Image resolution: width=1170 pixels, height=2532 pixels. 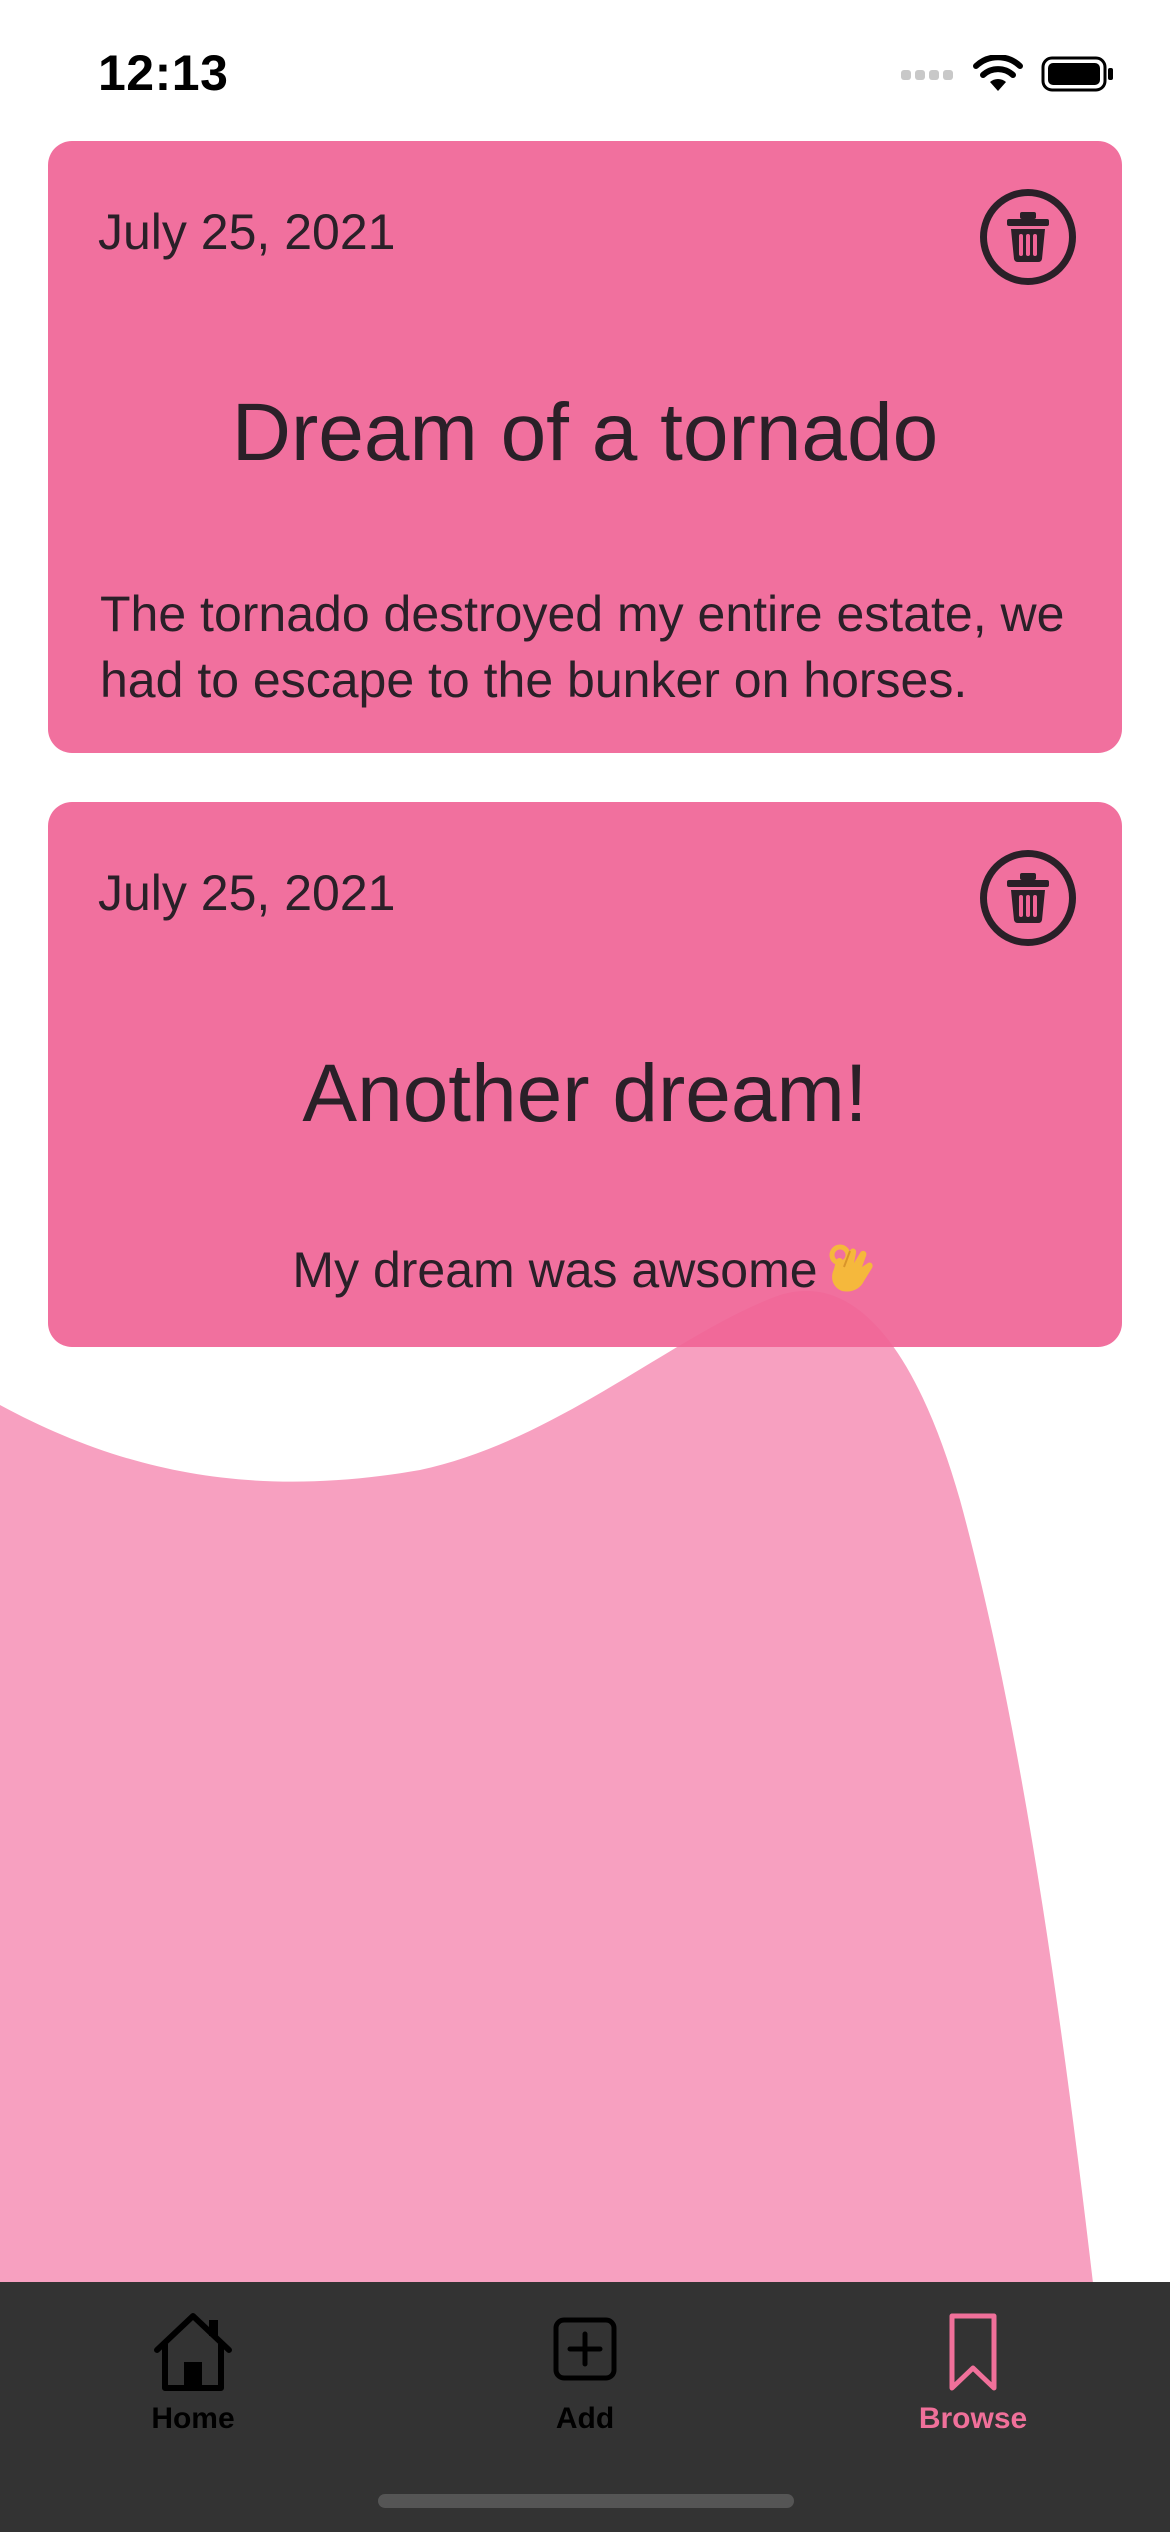 What do you see at coordinates (585, 1093) in the screenshot?
I see `dream-title: Another dream!` at bounding box center [585, 1093].